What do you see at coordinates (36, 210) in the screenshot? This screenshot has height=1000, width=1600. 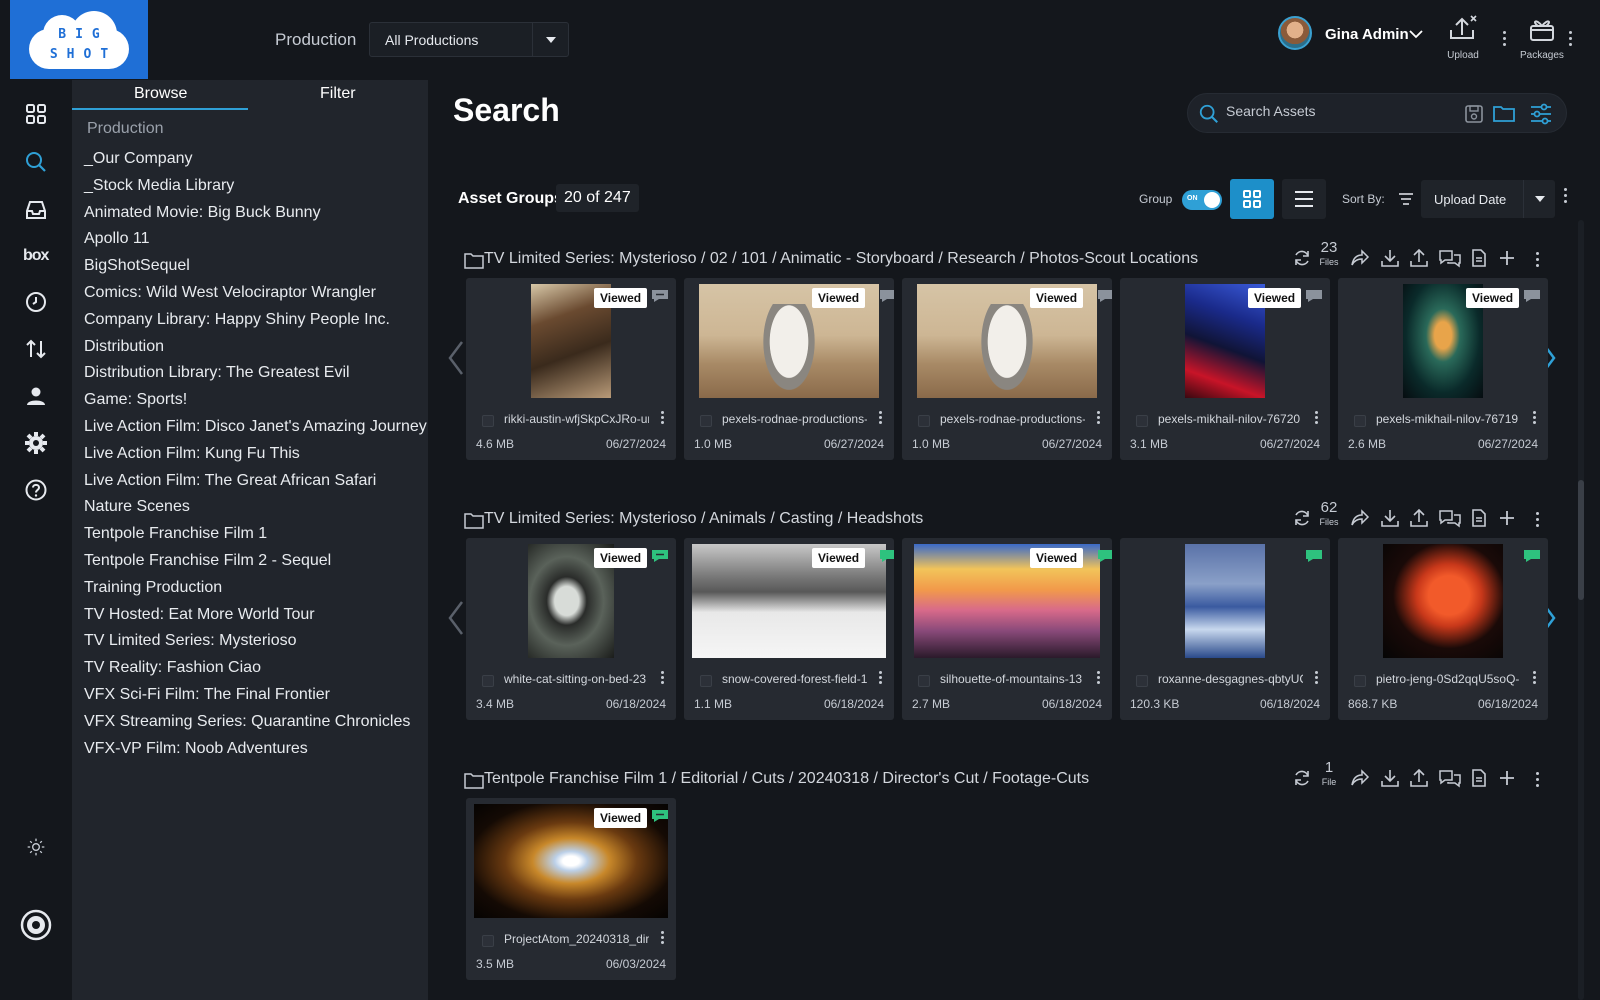 I see `inbox-icon` at bounding box center [36, 210].